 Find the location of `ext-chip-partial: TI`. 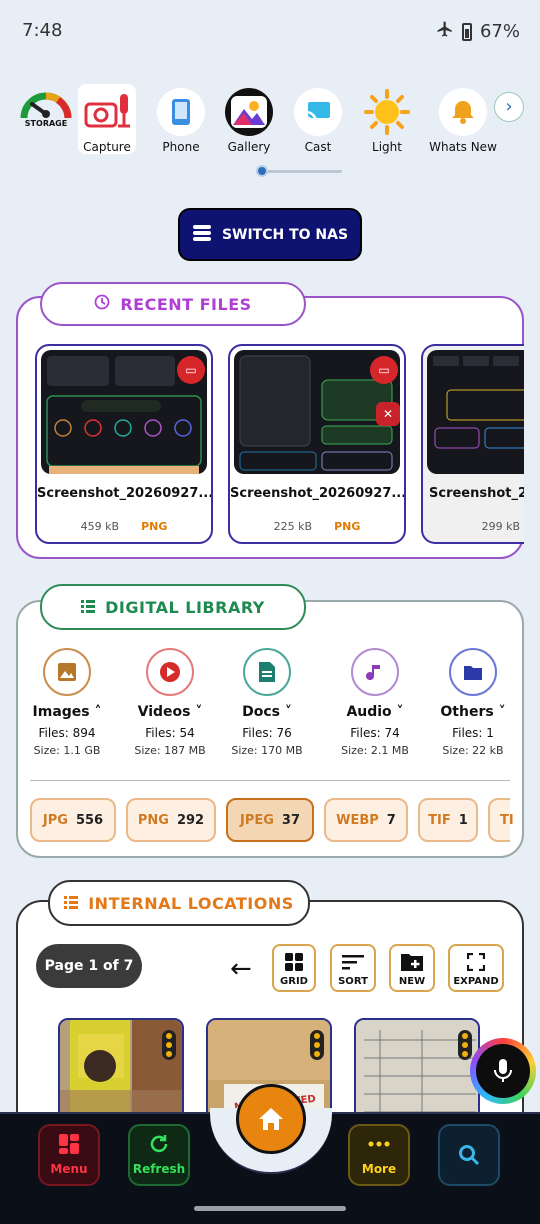

ext-chip-partial: TI is located at coordinates (501, 820).